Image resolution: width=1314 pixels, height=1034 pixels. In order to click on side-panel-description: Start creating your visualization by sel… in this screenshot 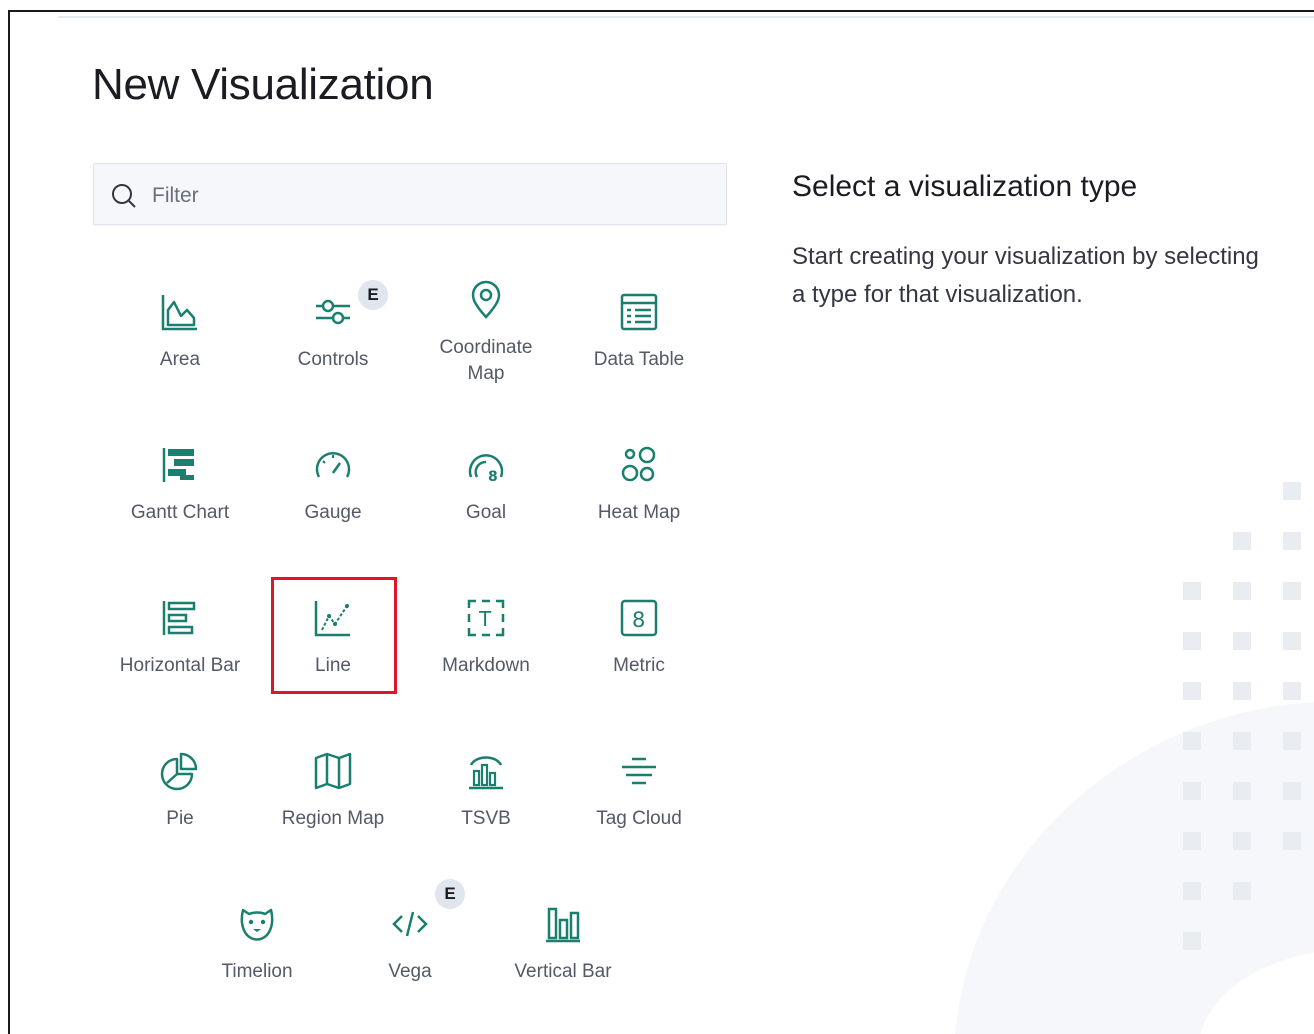, I will do `click(1025, 275)`.